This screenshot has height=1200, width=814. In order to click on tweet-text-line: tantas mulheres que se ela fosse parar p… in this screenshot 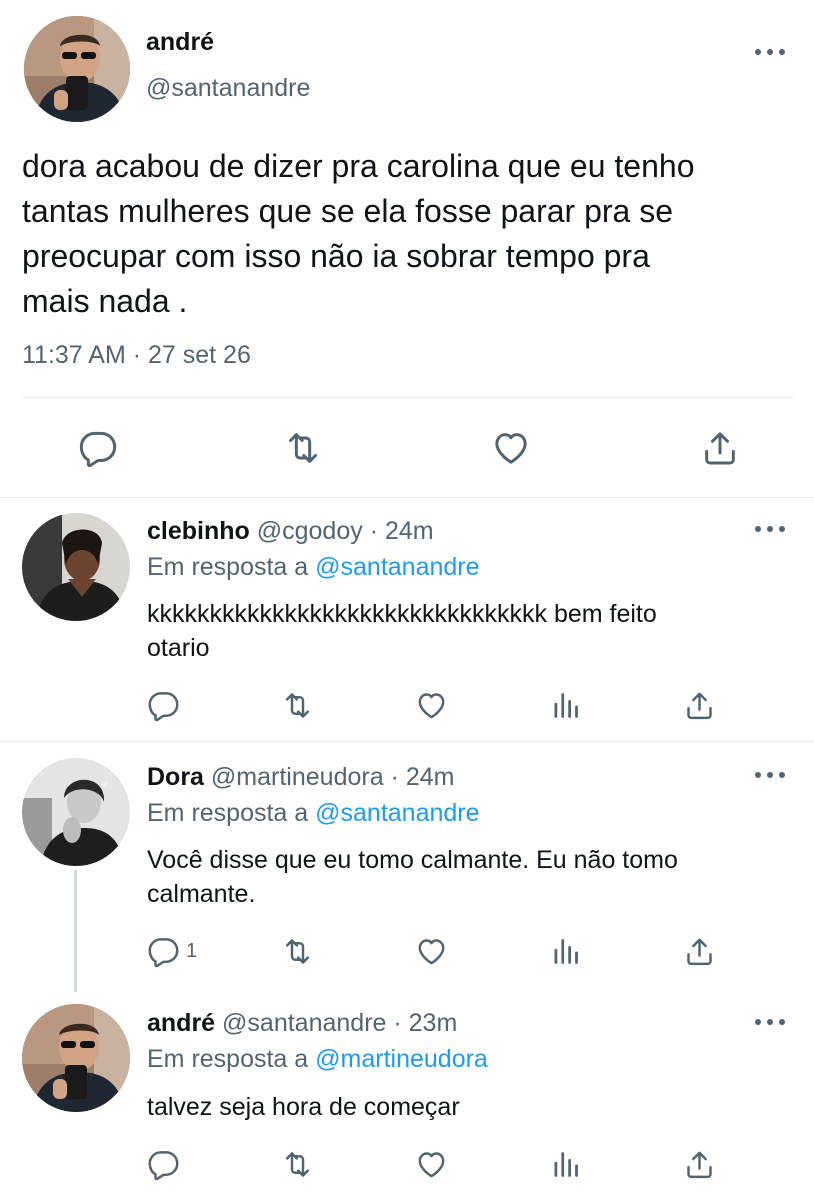, I will do `click(348, 211)`.